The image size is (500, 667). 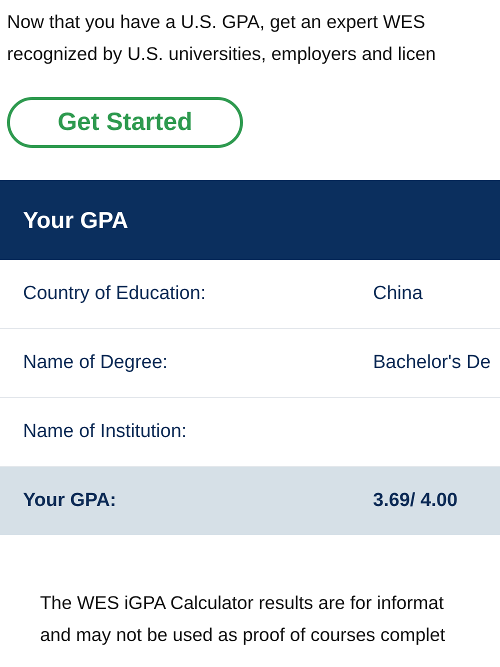 What do you see at coordinates (75, 220) in the screenshot?
I see `table-title: Your GPA` at bounding box center [75, 220].